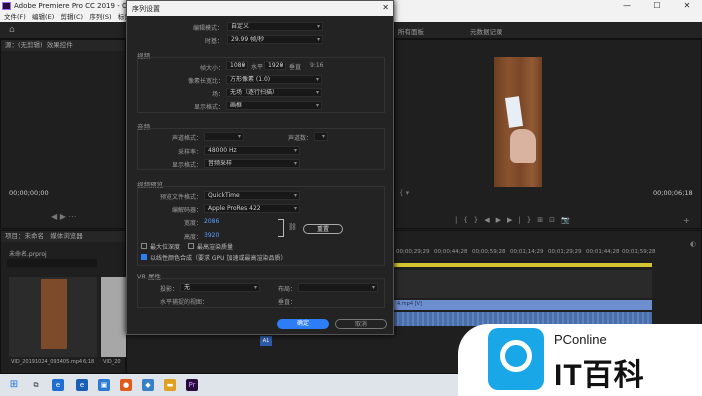 This screenshot has width=702, height=396. What do you see at coordinates (29, 193) in the screenshot?
I see `source-timecode: 00;00;00;00` at bounding box center [29, 193].